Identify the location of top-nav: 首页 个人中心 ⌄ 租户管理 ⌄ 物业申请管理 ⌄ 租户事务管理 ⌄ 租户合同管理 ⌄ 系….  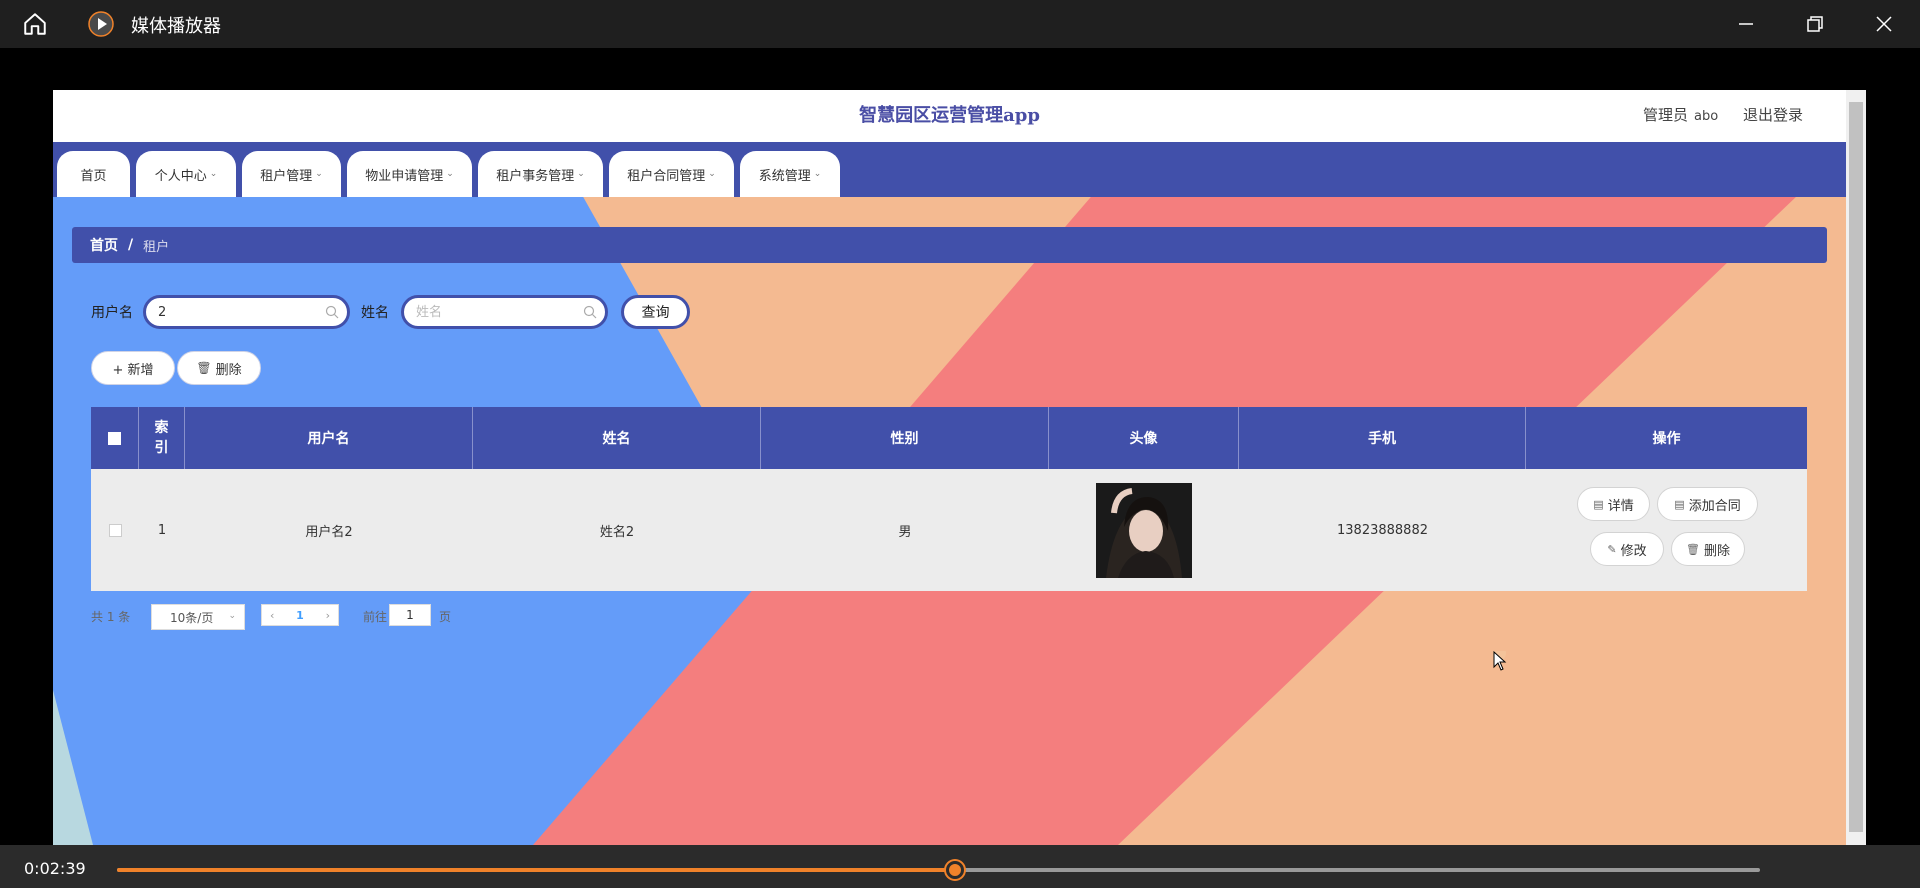
(949, 169).